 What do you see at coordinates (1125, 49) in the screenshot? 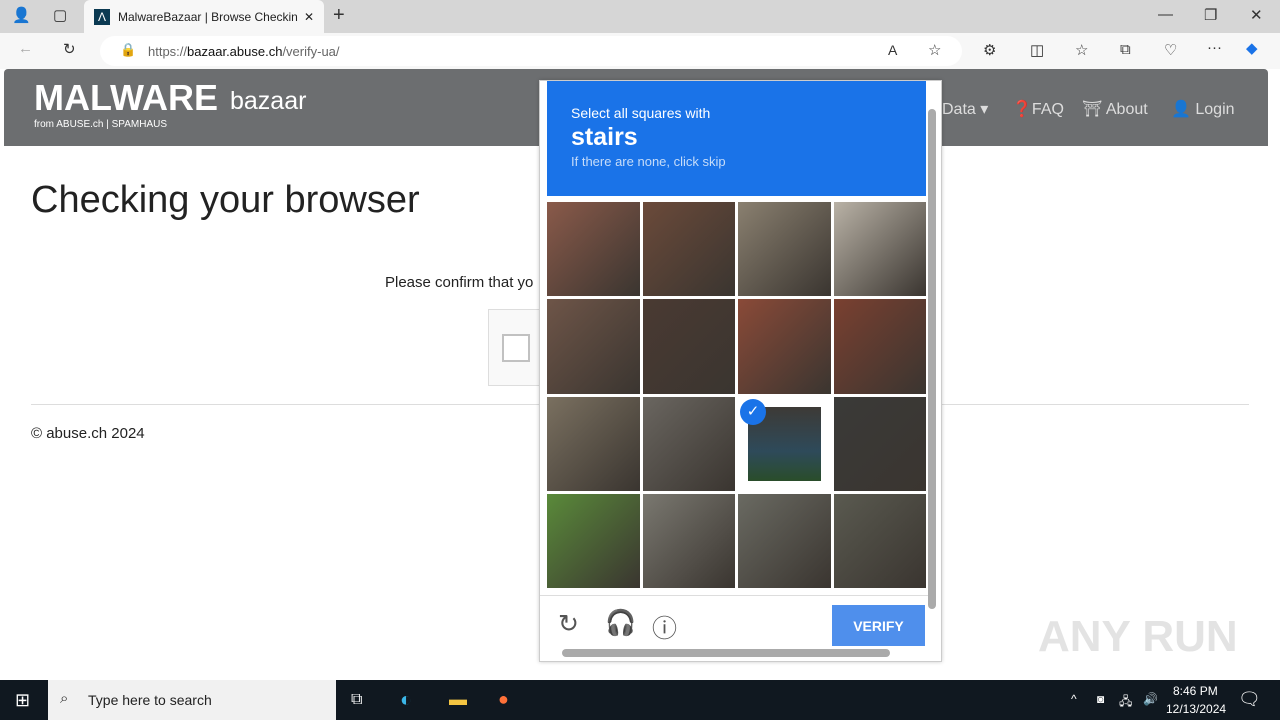
I see `collections-icon: ⧉` at bounding box center [1125, 49].